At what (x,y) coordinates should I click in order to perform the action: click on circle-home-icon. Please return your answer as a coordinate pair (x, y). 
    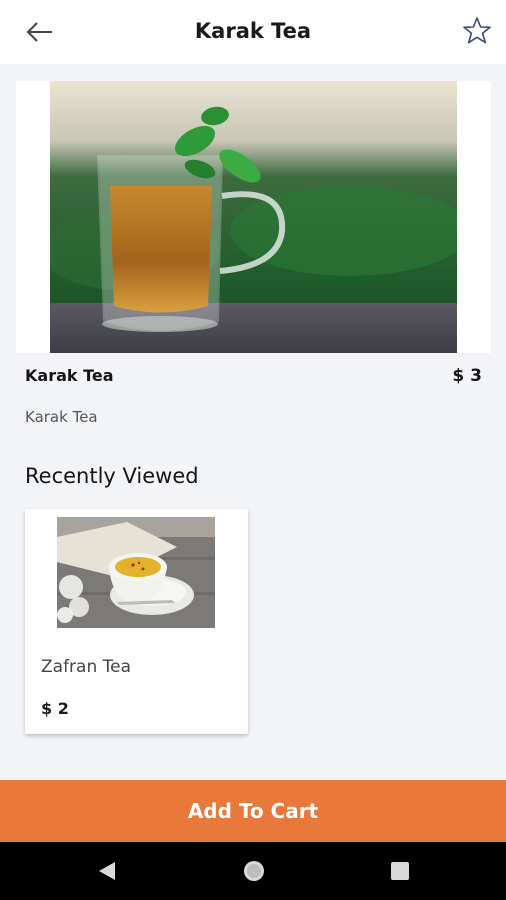
    Looking at the image, I should click on (254, 871).